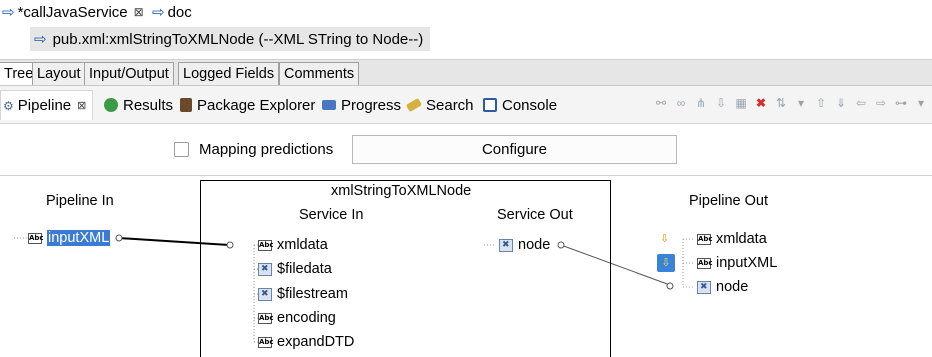 This screenshot has width=932, height=357. I want to click on tab-pipeline: ⚙ Pipeline ⊠, so click(47, 105).